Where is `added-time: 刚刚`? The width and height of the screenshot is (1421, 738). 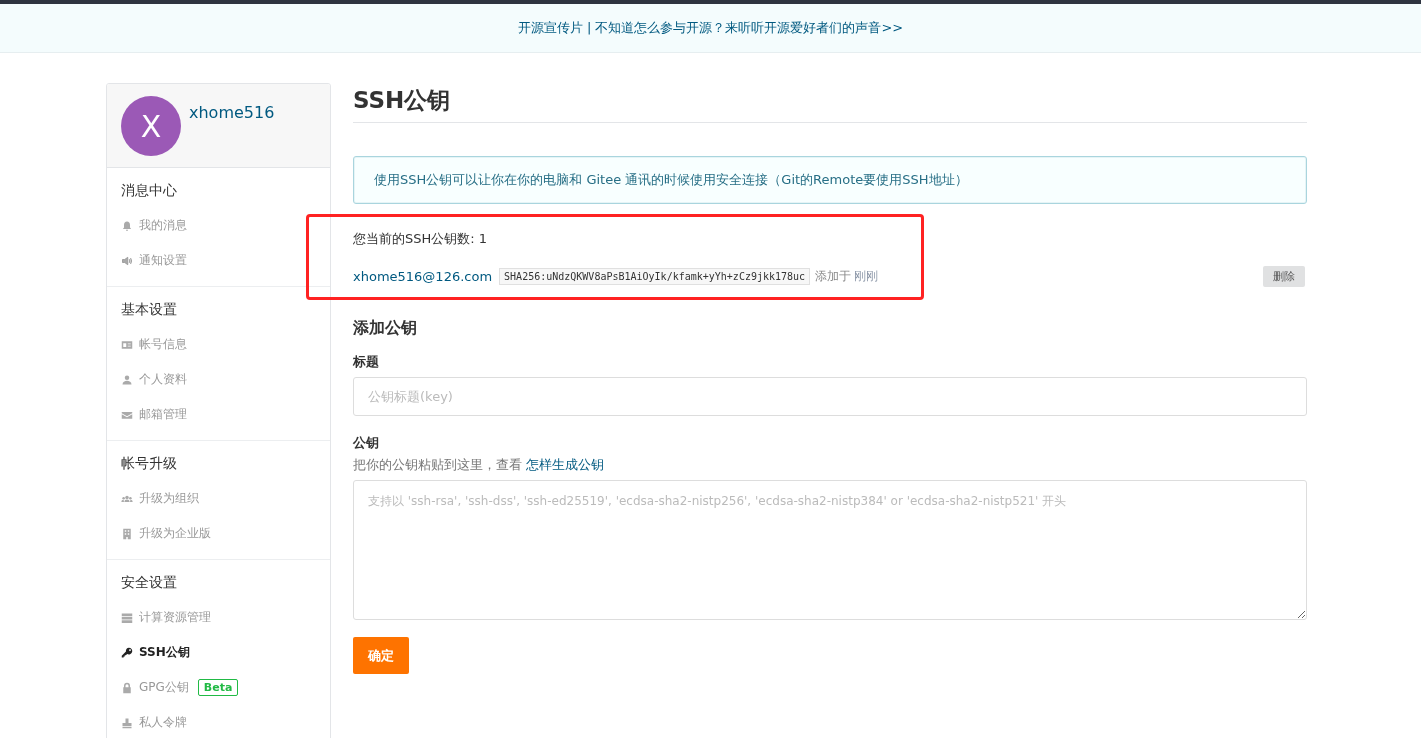 added-time: 刚刚 is located at coordinates (866, 276).